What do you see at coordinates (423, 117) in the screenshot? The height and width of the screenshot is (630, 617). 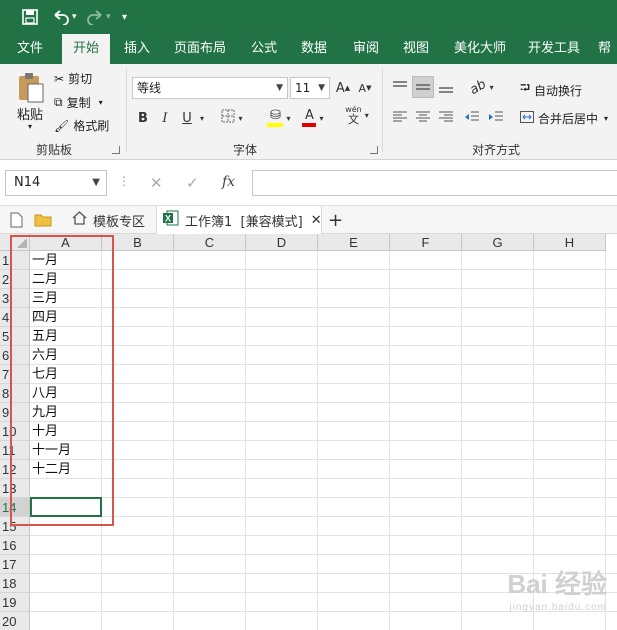 I see `align-center-icon` at bounding box center [423, 117].